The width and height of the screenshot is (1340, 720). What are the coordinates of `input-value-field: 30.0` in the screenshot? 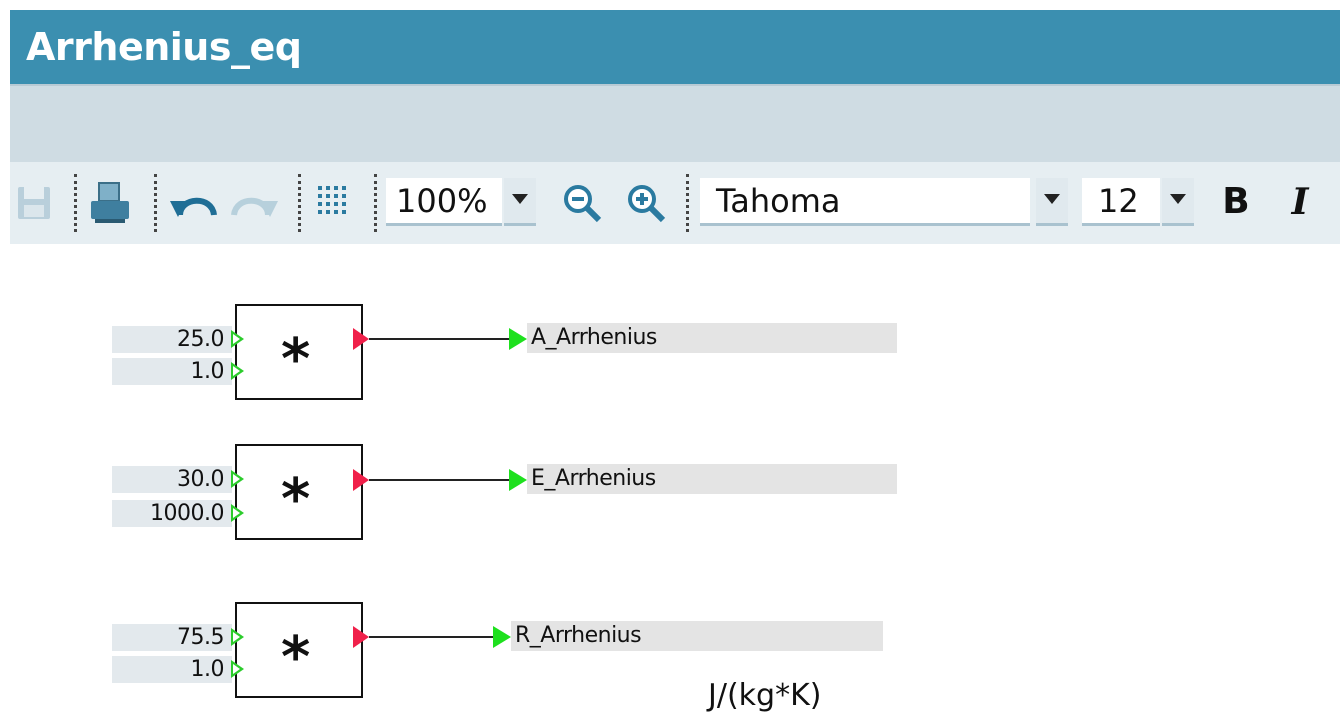 It's located at (172, 479).